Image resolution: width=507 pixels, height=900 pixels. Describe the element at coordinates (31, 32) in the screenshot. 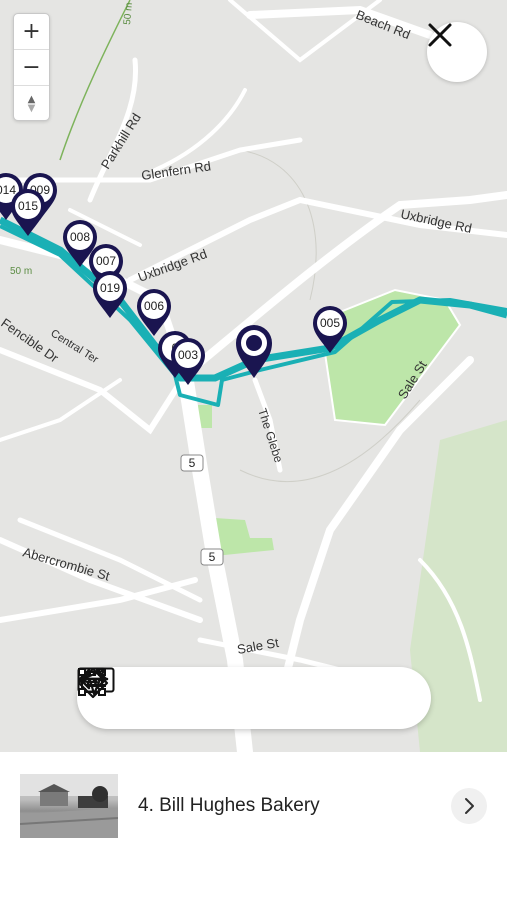

I see `zoom-in-button: +` at that location.